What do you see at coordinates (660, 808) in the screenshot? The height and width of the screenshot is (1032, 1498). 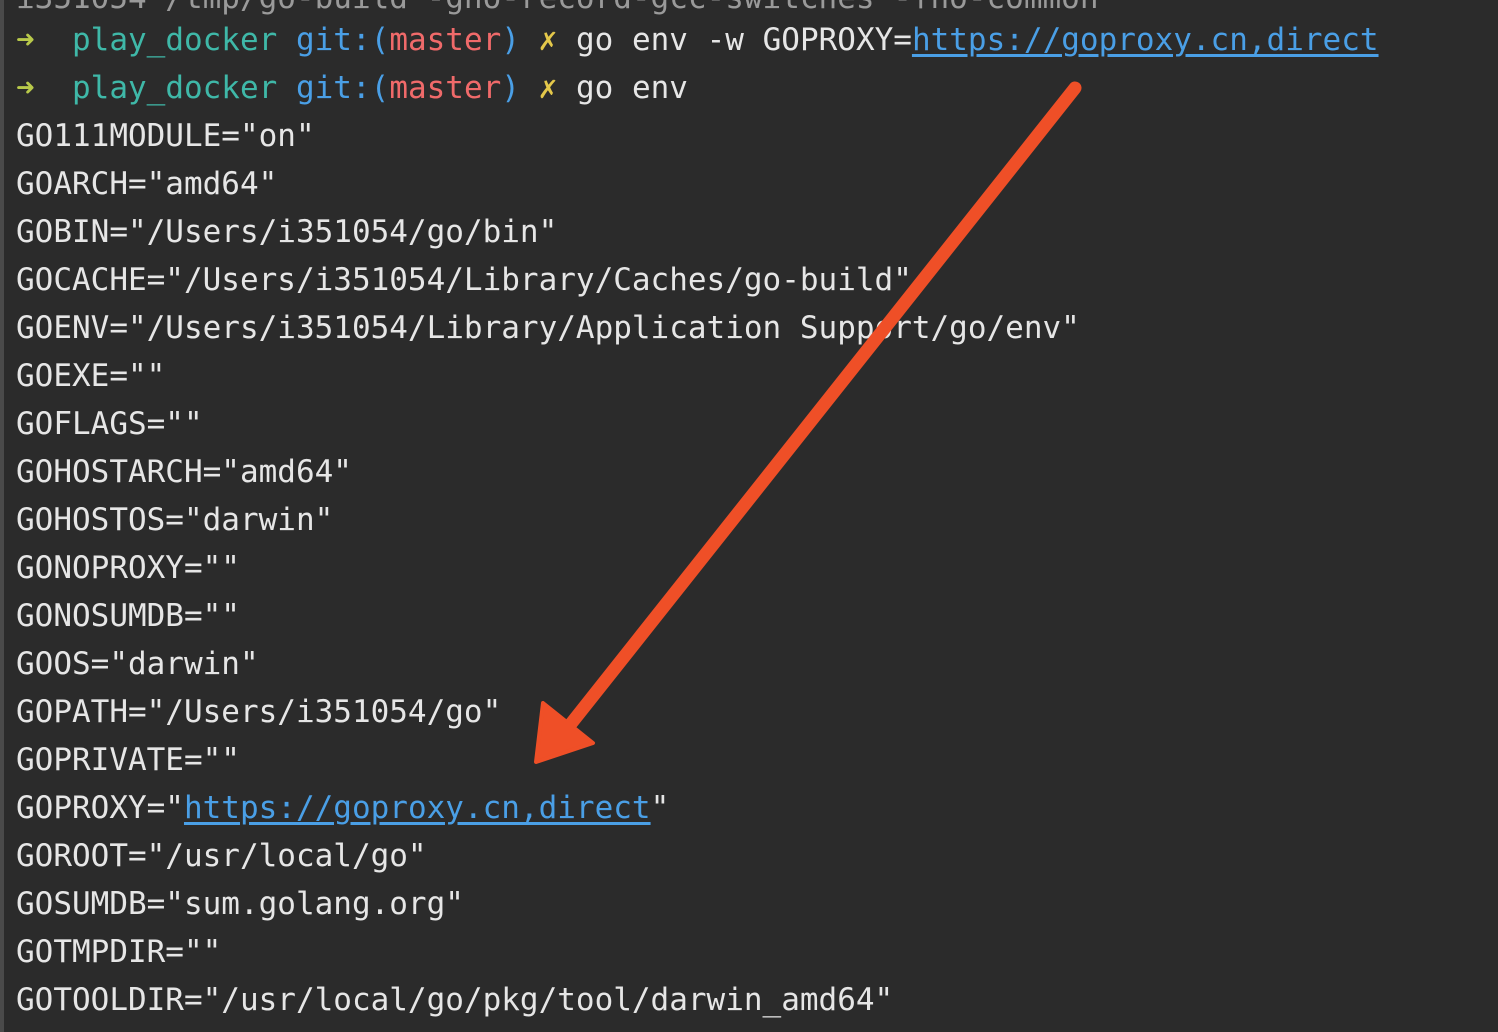 I see `goproxy-suffix: "` at bounding box center [660, 808].